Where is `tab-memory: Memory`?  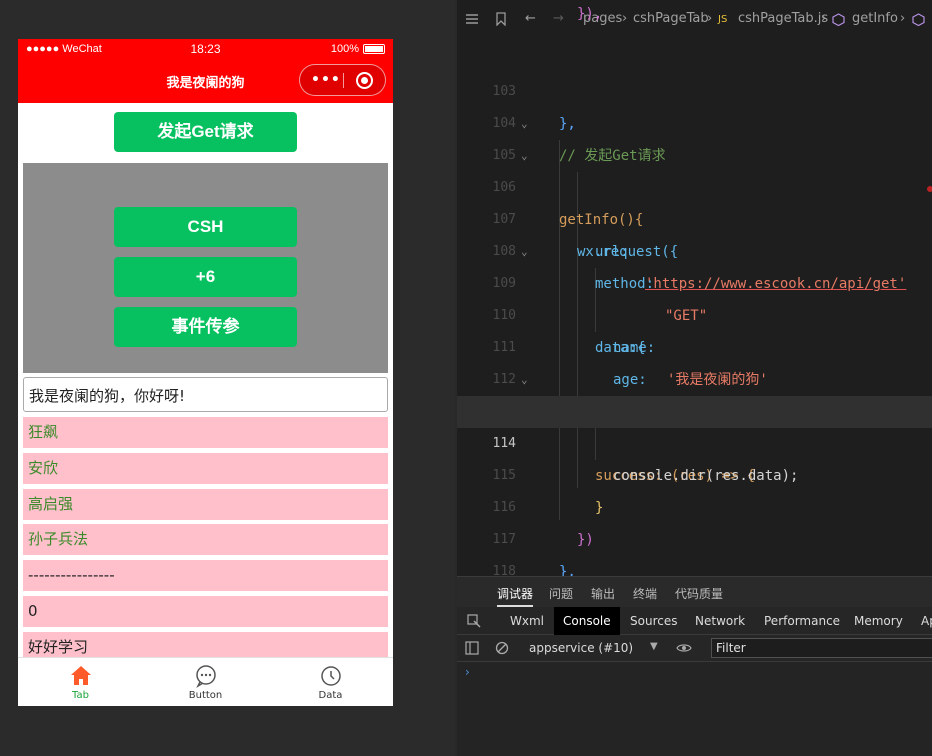
tab-memory: Memory is located at coordinates (878, 621).